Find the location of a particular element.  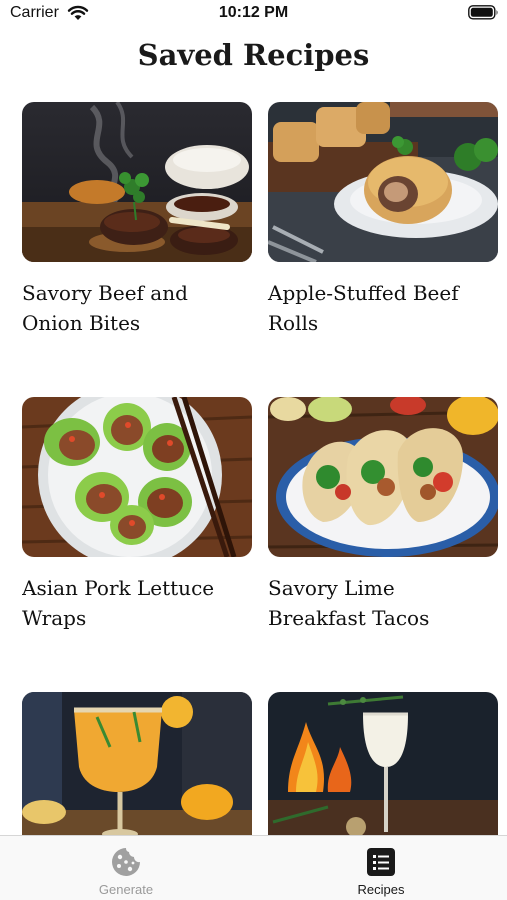

recipe-card: Apple-Stuffed Beef Rolls is located at coordinates (383, 220).